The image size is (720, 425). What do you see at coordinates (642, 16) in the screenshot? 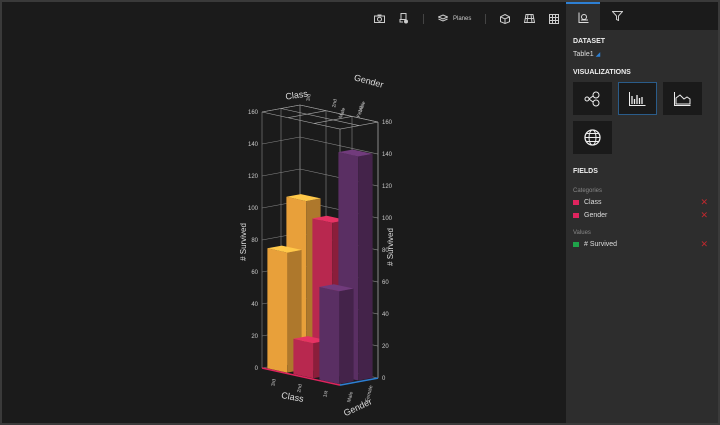
I see `panel-tabs` at bounding box center [642, 16].